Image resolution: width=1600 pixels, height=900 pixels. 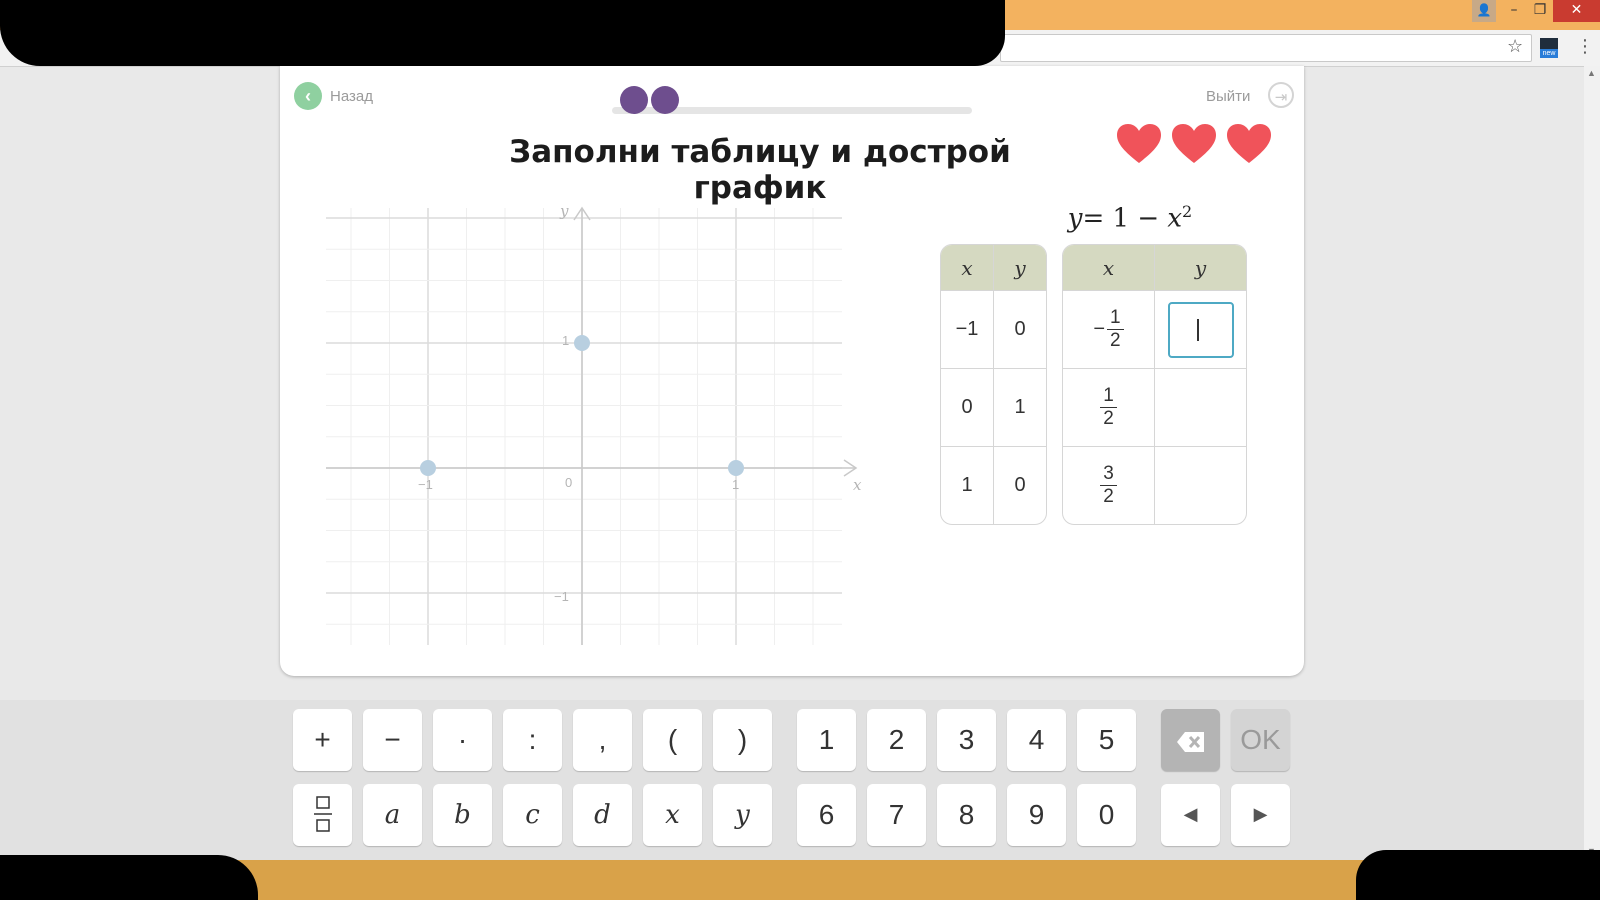 I want to click on address-bar, so click(x=1266, y=48).